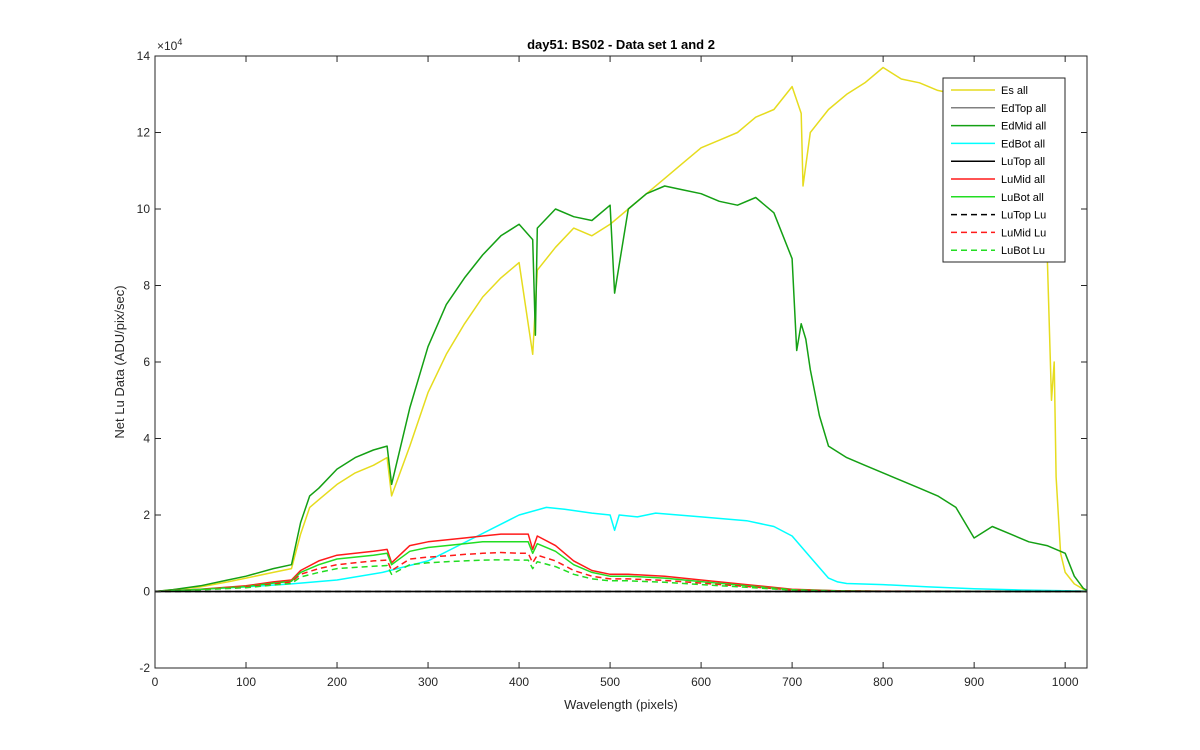 The width and height of the screenshot is (1200, 750). I want to click on x-axis-label: Wavelength (pixels), so click(621, 704).